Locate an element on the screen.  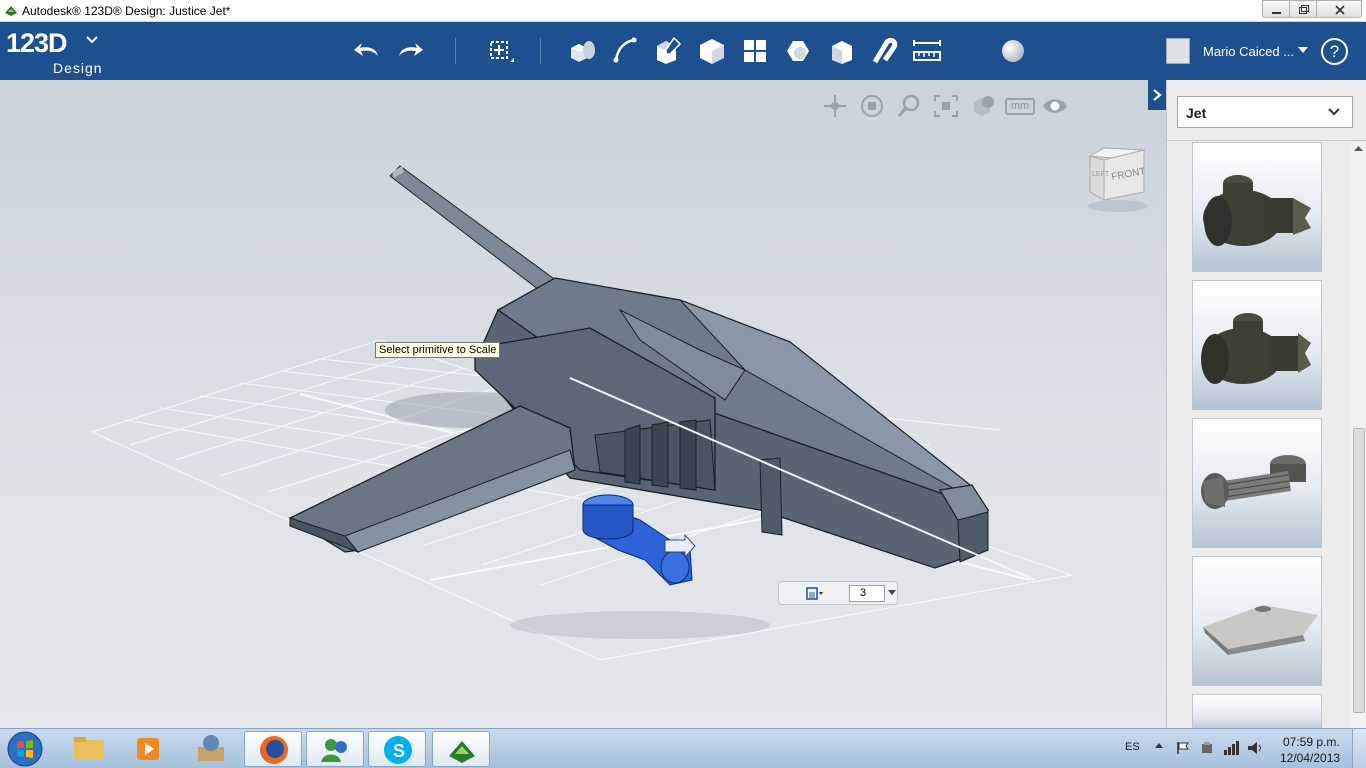
close-button is located at coordinates (1339, 9).